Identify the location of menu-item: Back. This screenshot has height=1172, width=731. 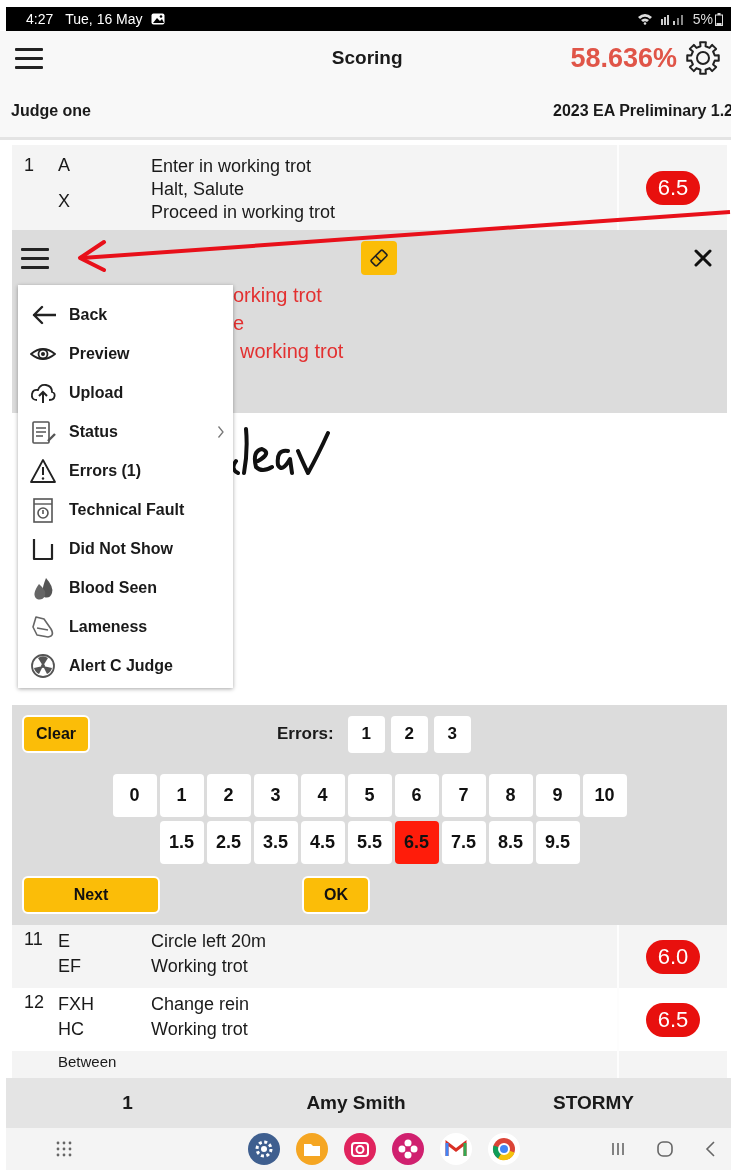
(125, 314).